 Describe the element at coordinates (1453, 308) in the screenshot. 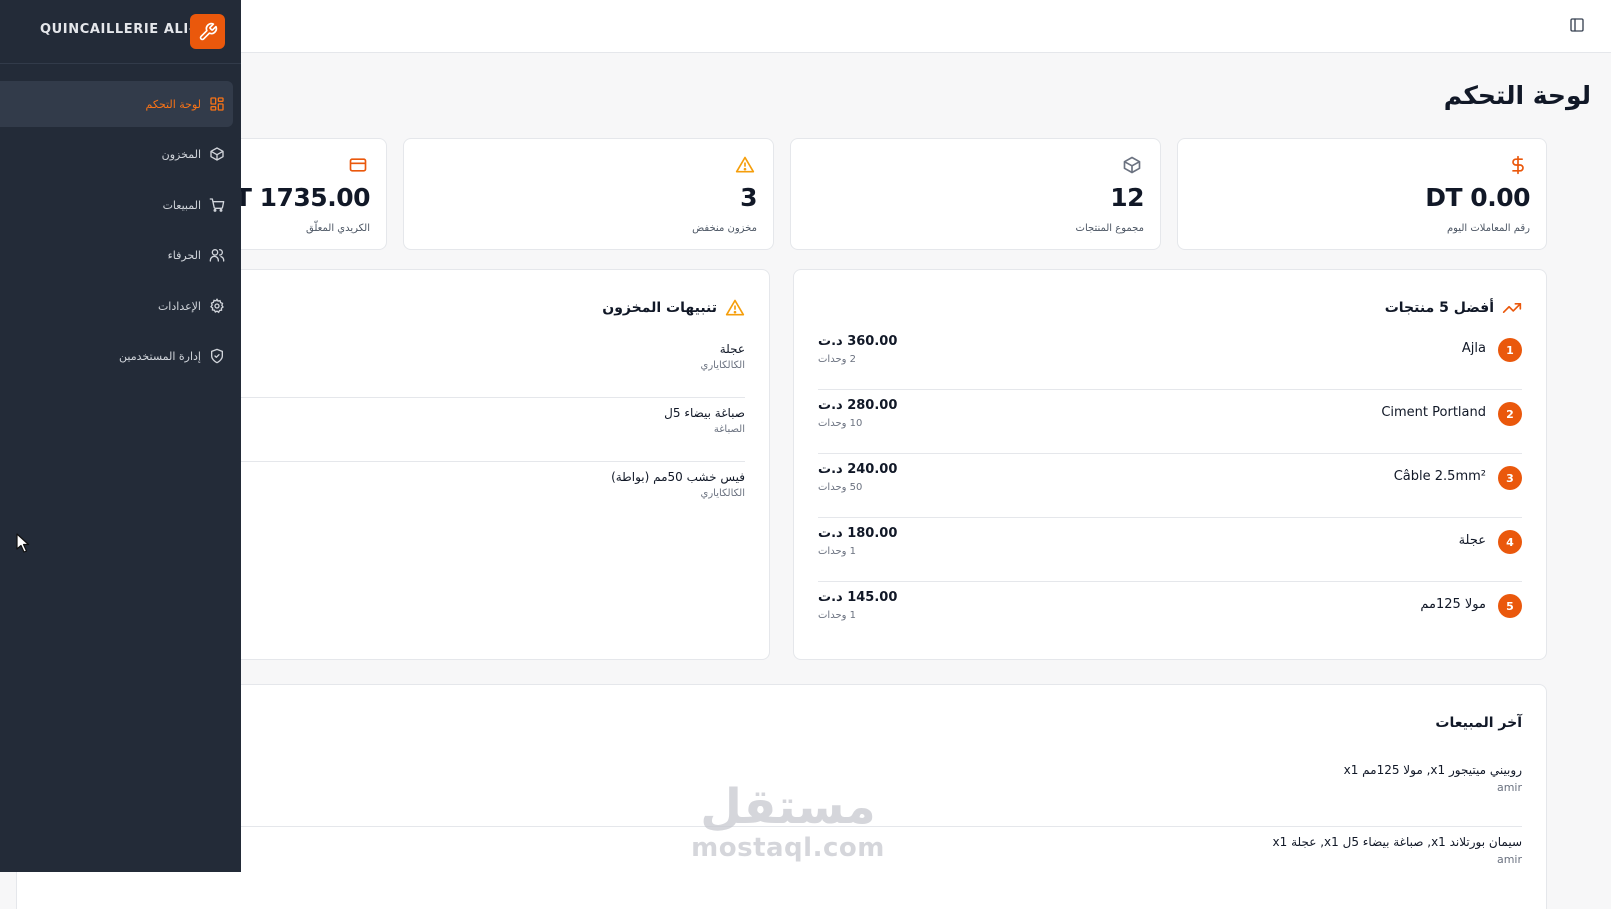

I see `panel-title: أفضل 5 منتجات` at that location.